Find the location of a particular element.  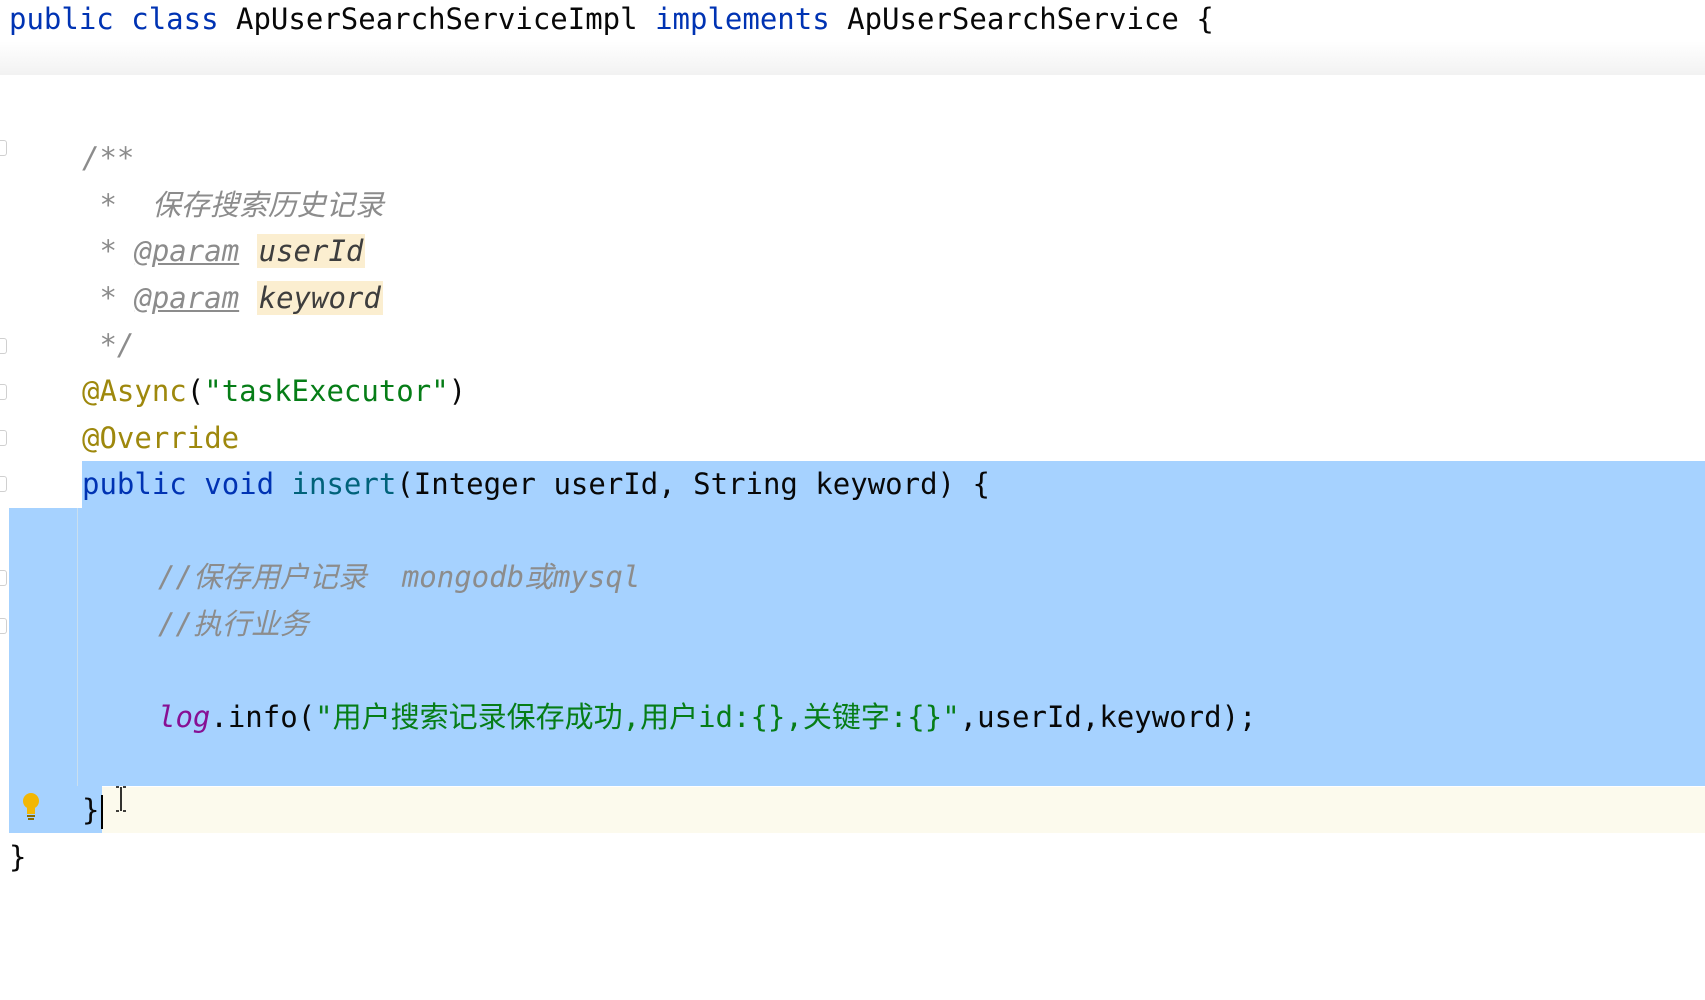

code-line: @Override is located at coordinates (160, 438).